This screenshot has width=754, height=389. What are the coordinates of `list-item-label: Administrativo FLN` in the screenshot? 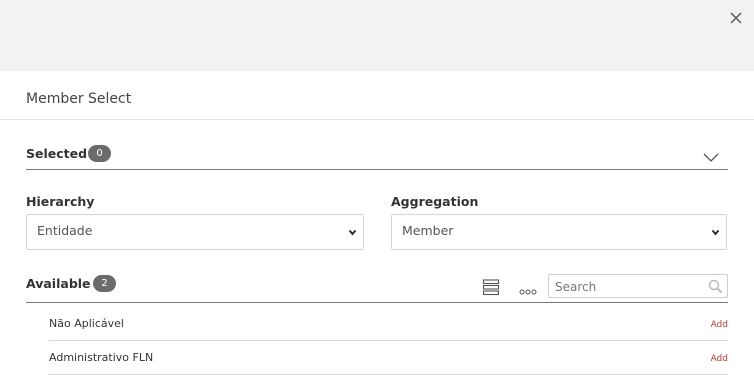 It's located at (101, 357).